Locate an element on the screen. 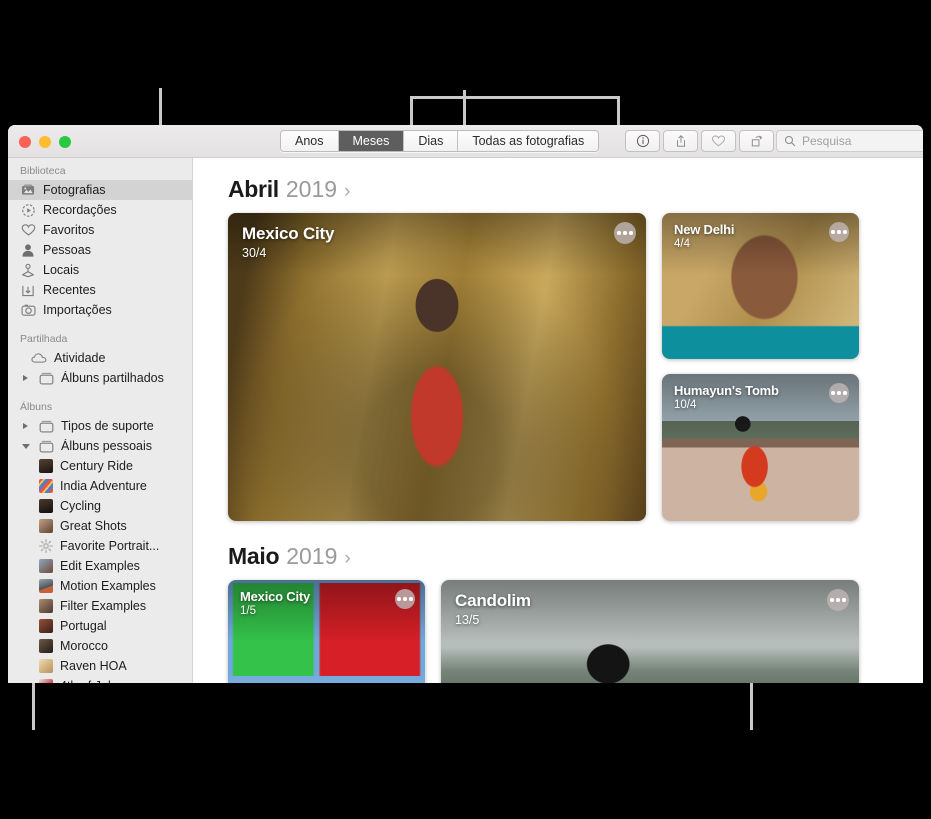 The height and width of the screenshot is (819, 931). photo-date: 1/5 is located at coordinates (248, 611).